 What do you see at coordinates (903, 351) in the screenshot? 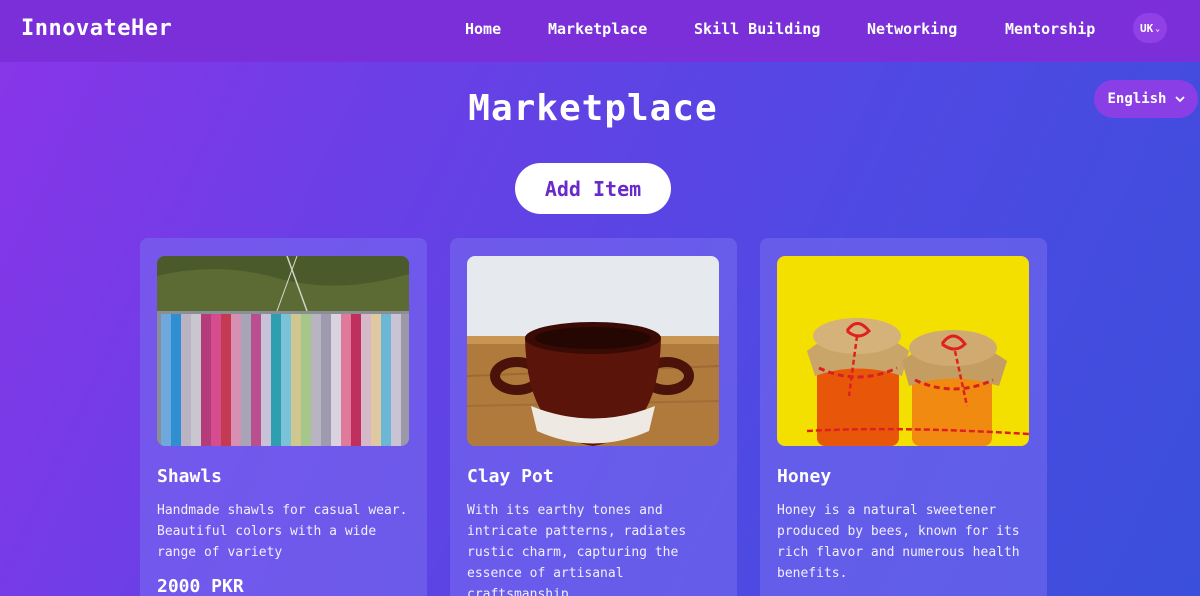
I see `product-image-honey` at bounding box center [903, 351].